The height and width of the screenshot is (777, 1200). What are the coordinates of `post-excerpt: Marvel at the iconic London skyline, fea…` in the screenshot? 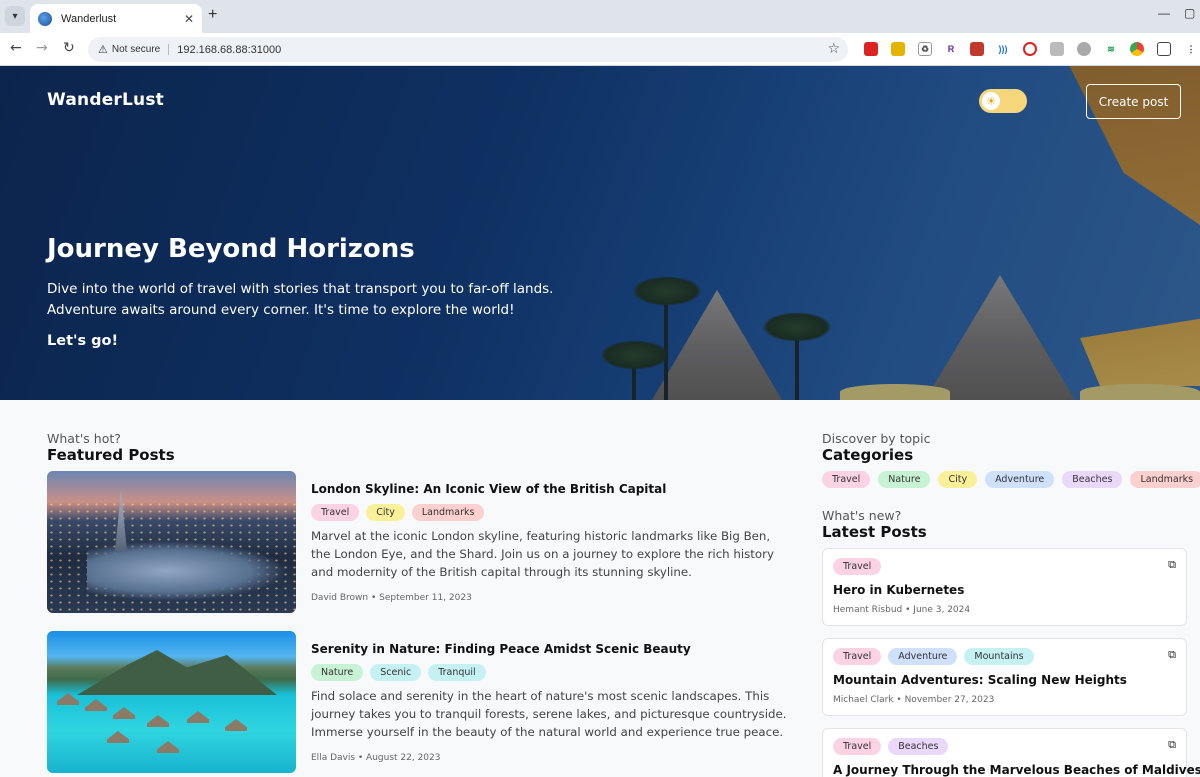 It's located at (542, 554).